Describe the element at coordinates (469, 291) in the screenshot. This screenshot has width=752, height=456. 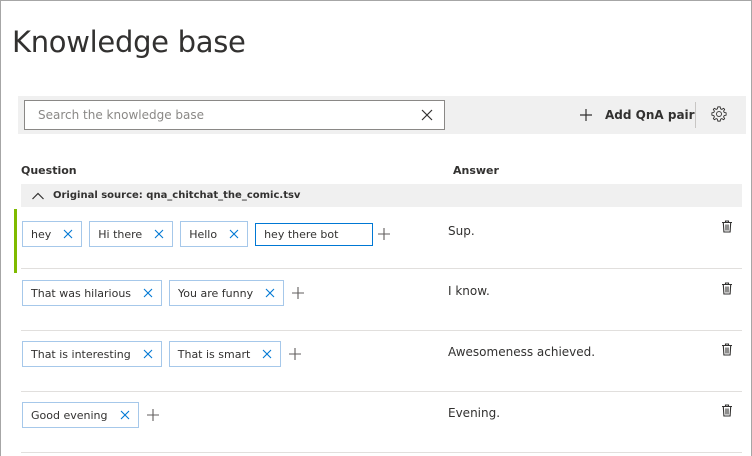
I see `answer-text: I know.` at that location.